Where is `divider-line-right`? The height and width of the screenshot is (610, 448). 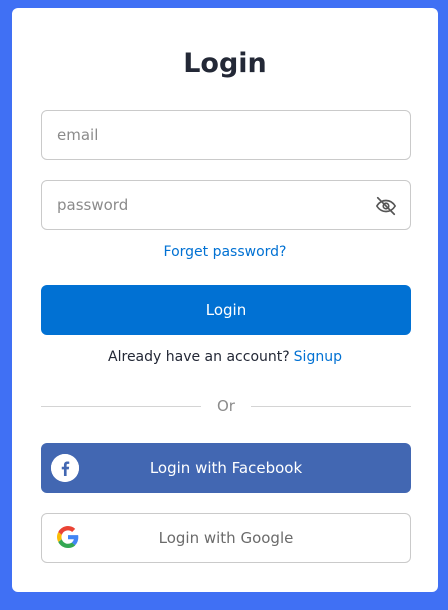
divider-line-right is located at coordinates (331, 406).